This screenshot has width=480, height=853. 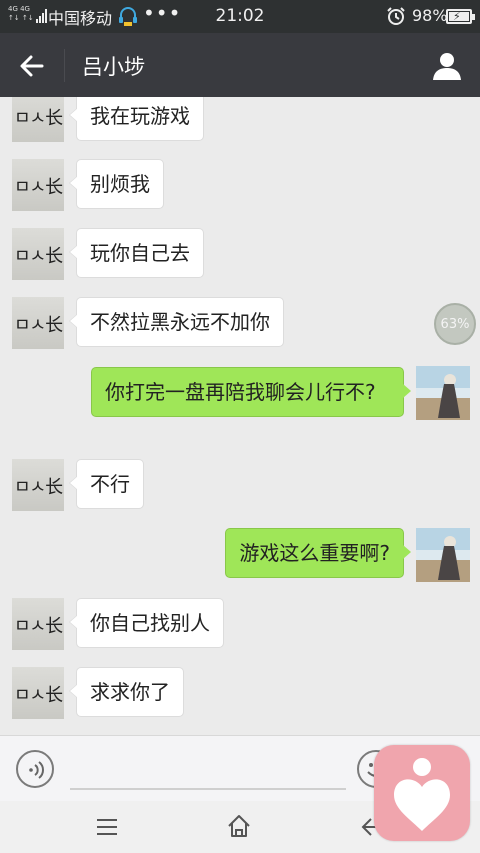 I want to click on header-divider, so click(x=64, y=65).